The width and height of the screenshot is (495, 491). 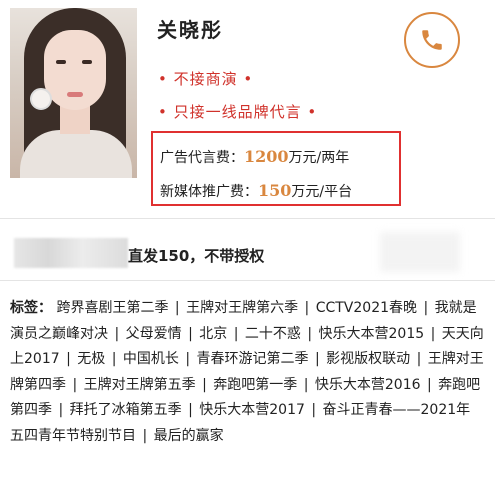 I want to click on tag-item: 王牌对王牌第六季, so click(x=242, y=308).